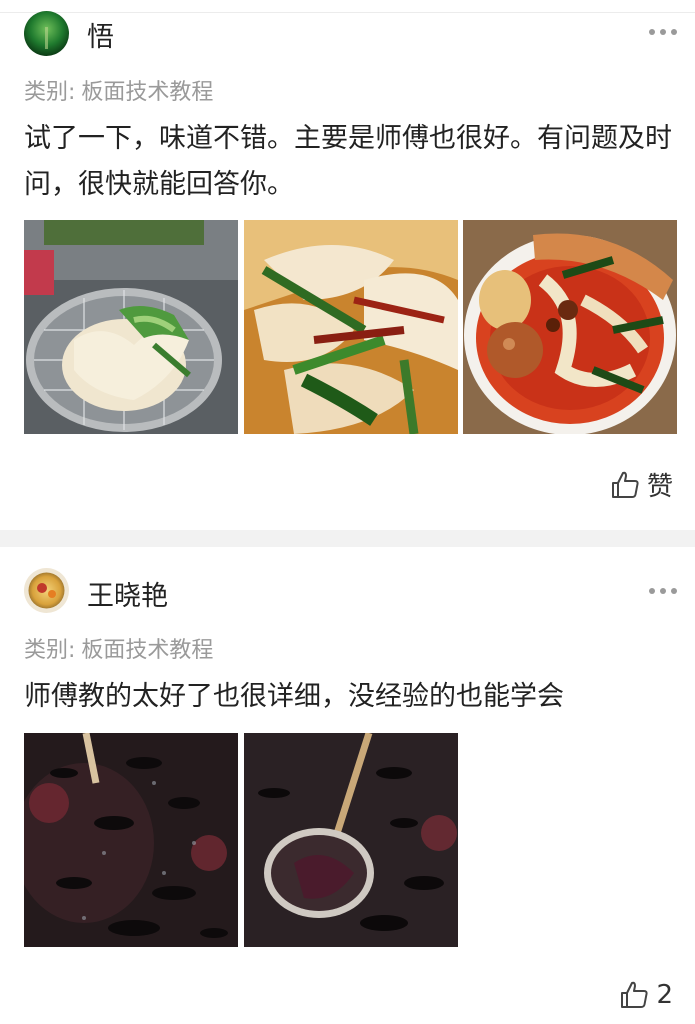  What do you see at coordinates (100, 34) in the screenshot?
I see `username: 悟` at bounding box center [100, 34].